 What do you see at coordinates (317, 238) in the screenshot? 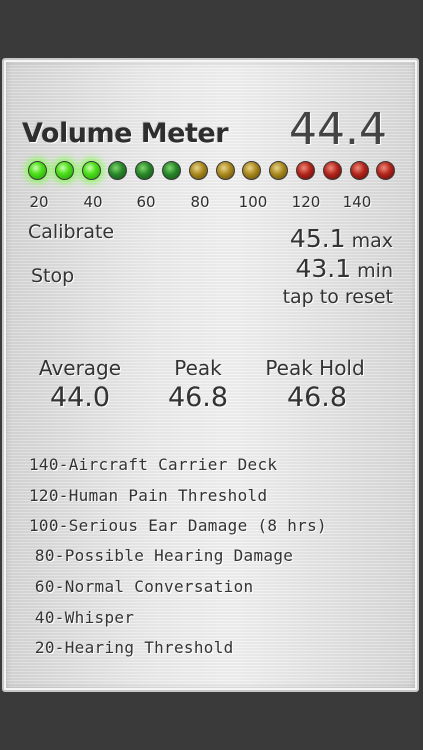
I see `max-value: 45.1` at bounding box center [317, 238].